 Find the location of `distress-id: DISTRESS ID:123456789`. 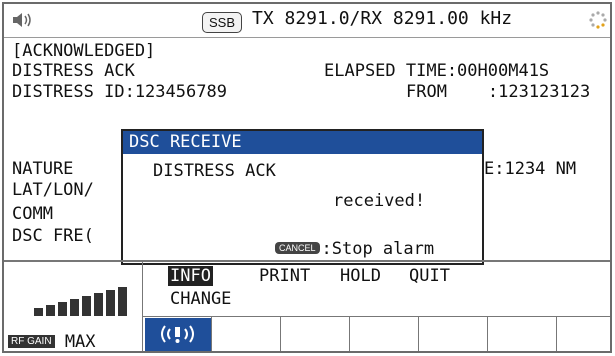

distress-id: DISTRESS ID:123456789 is located at coordinates (119, 92).